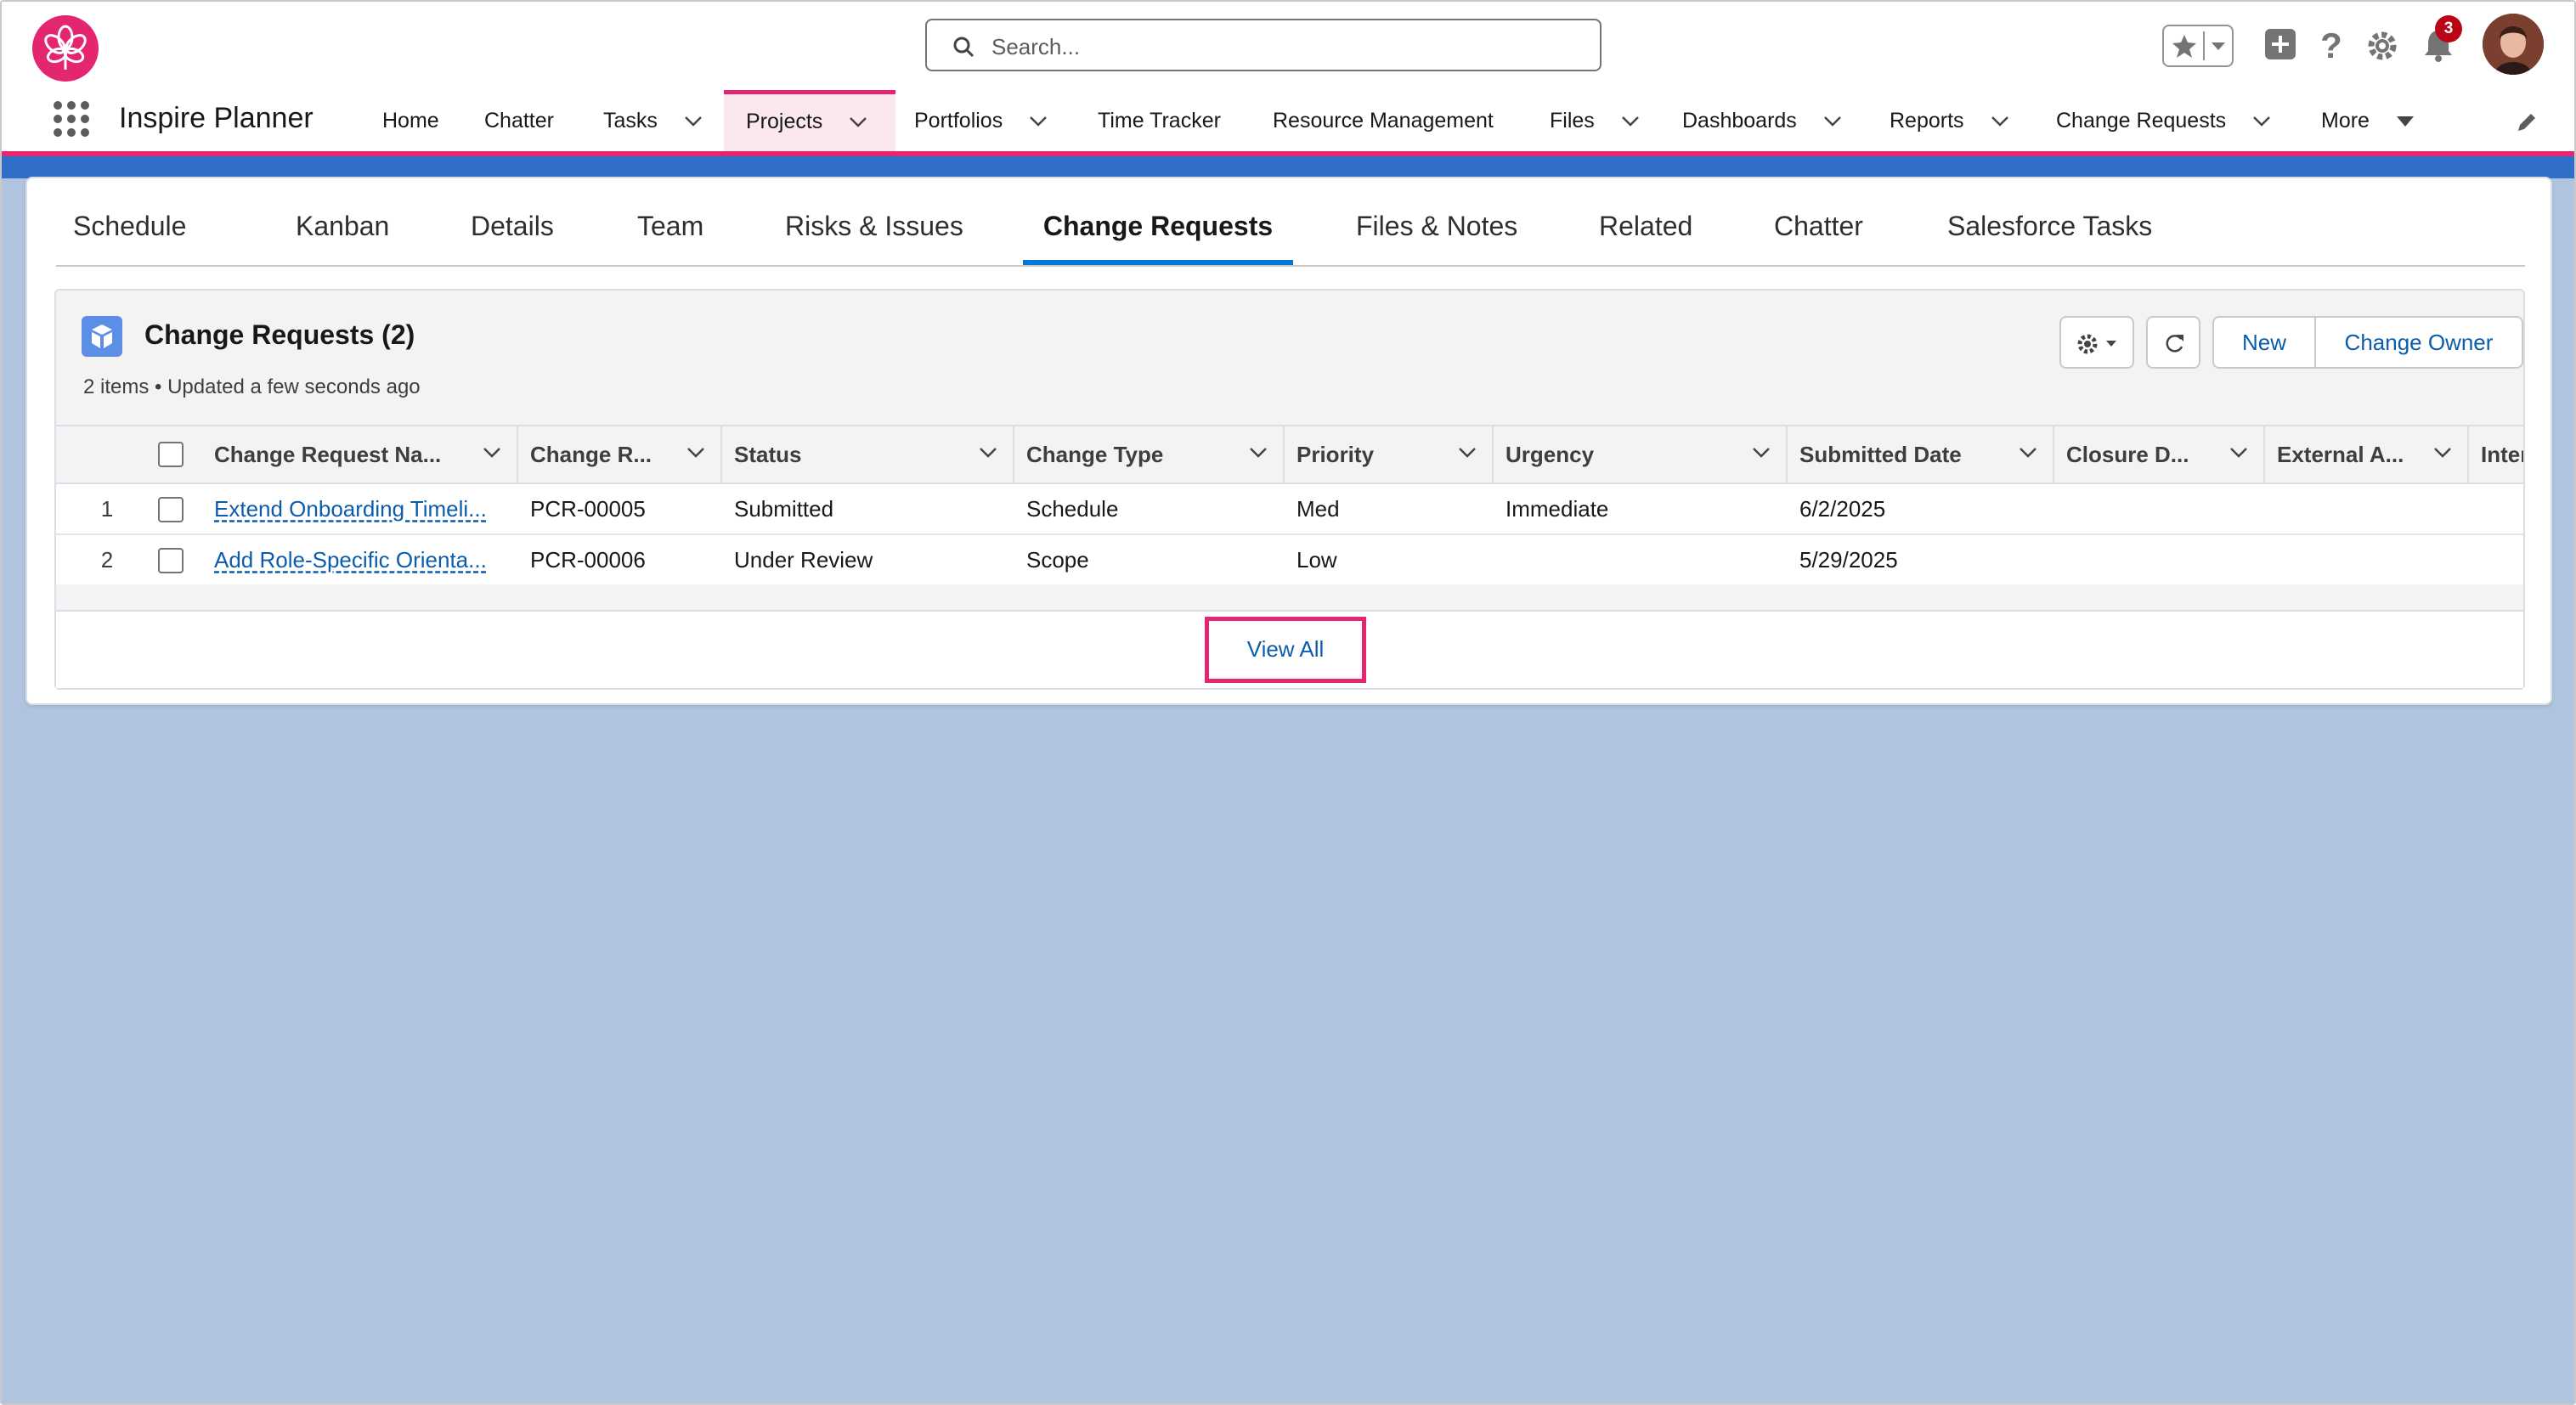 The image size is (2576, 1405). Describe the element at coordinates (2141, 121) in the screenshot. I see `nav-change-requests-label: Change Requests` at that location.